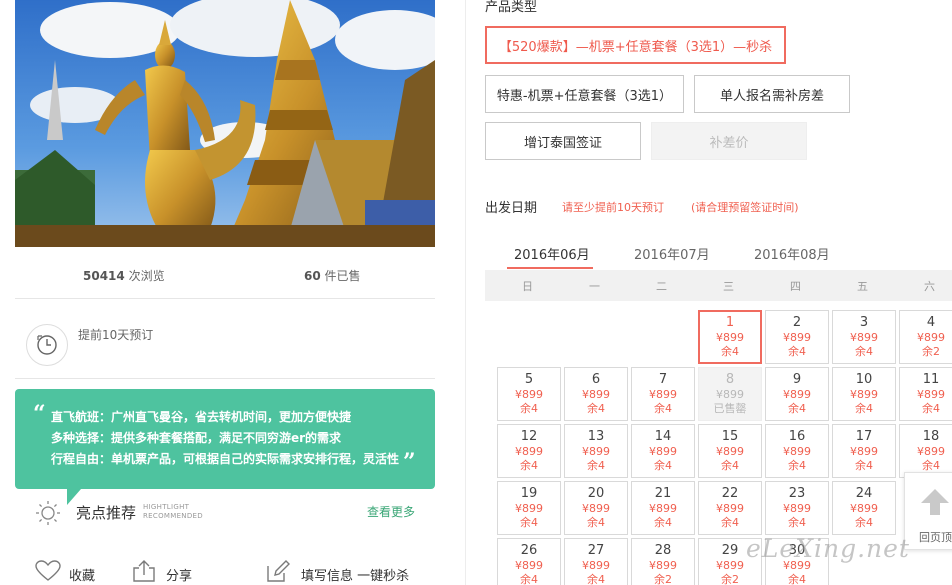  I want to click on calendar-day: 24 ¥899 余4, so click(864, 508).